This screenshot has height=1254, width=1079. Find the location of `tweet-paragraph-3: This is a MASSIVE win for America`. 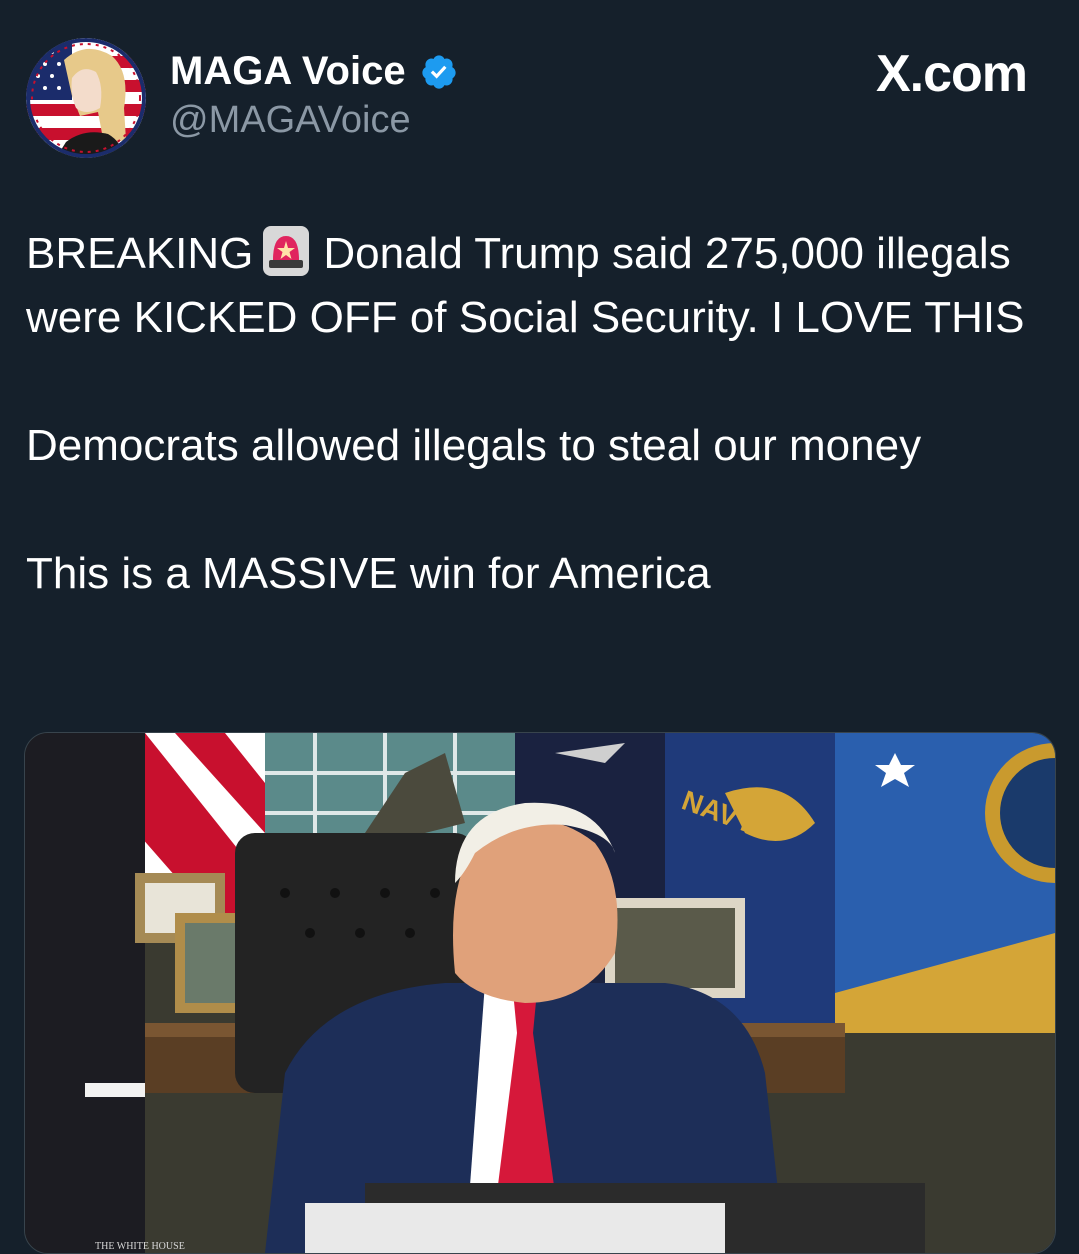

tweet-paragraph-3: This is a MASSIVE win for America is located at coordinates (368, 573).